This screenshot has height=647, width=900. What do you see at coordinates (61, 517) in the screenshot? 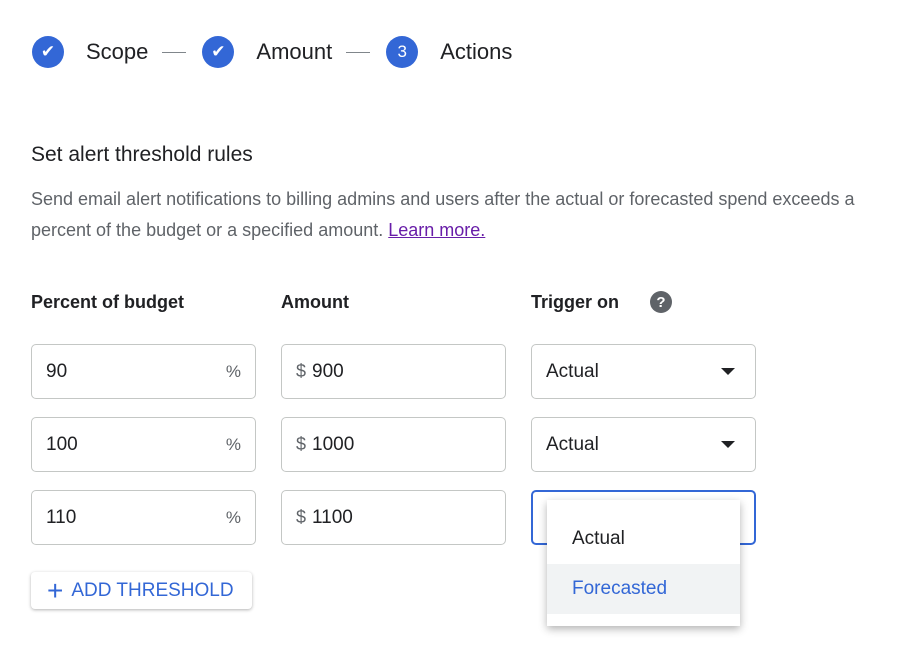
I see `percent-value: 110` at bounding box center [61, 517].